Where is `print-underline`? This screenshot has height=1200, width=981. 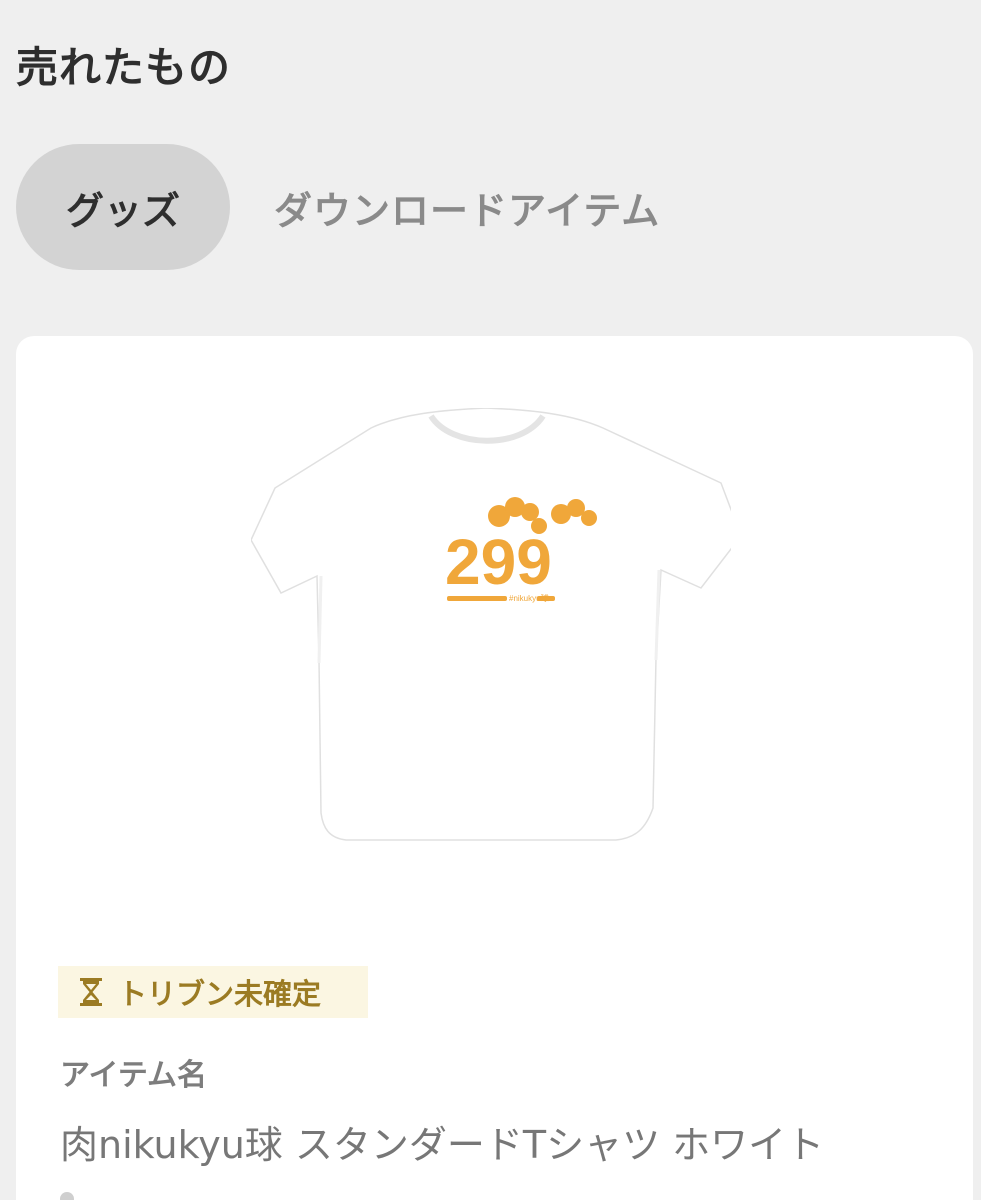 print-underline is located at coordinates (477, 598).